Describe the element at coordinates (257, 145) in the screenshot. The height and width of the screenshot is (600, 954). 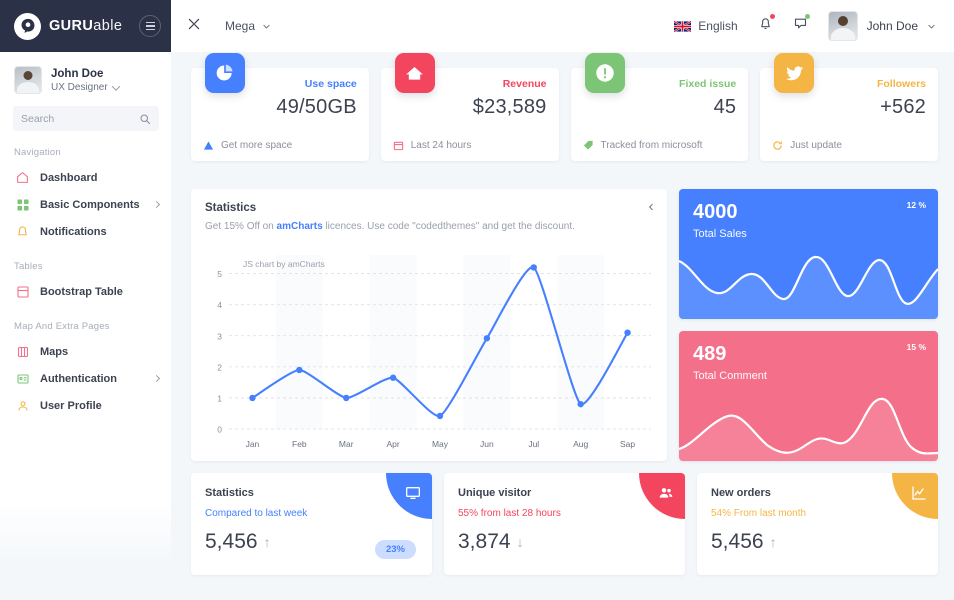
I see `stat-foot-label: Get more space` at that location.